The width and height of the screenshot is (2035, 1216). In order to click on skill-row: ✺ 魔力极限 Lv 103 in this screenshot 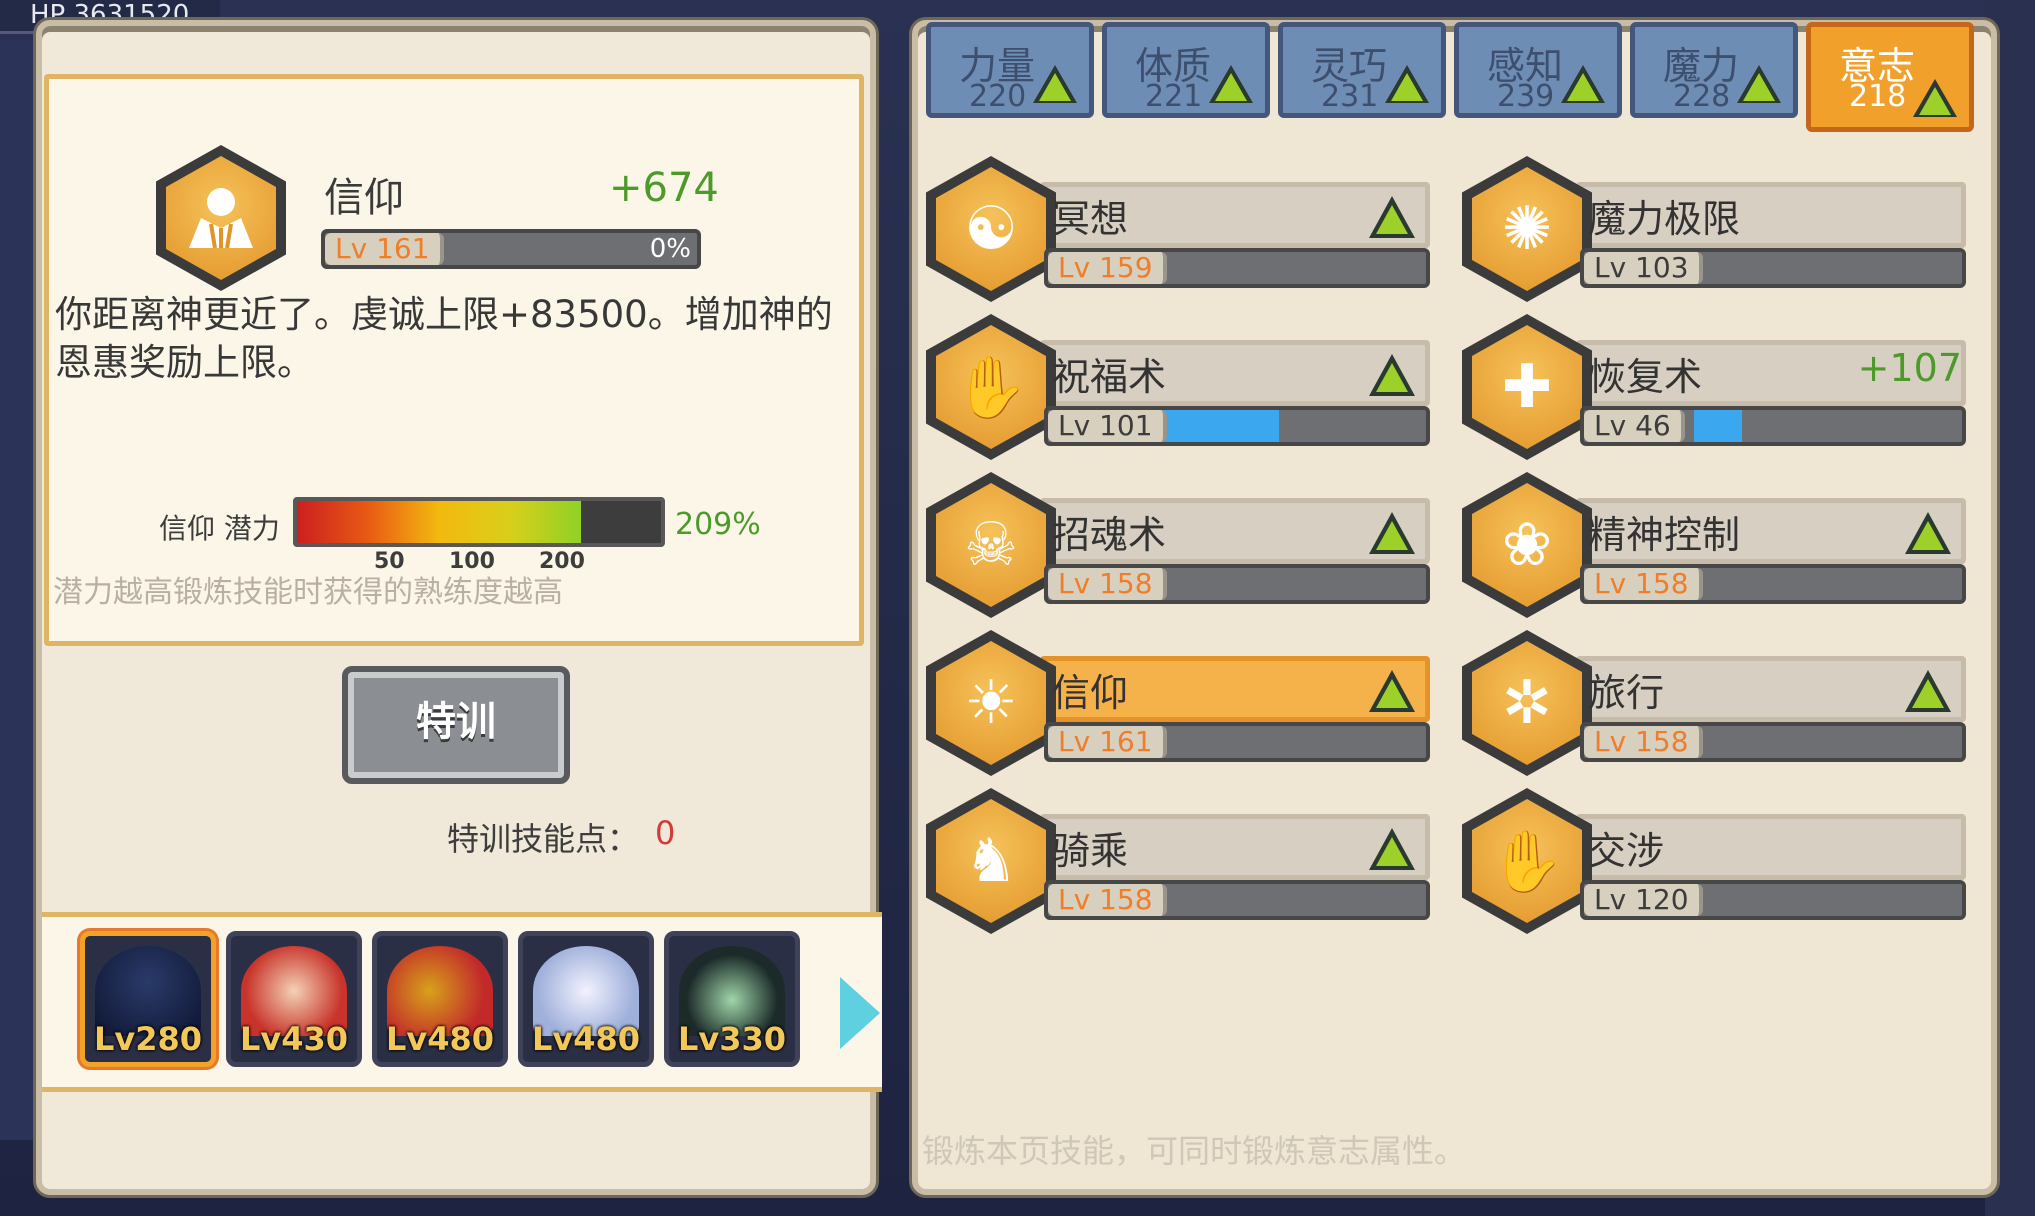, I will do `click(1727, 229)`.